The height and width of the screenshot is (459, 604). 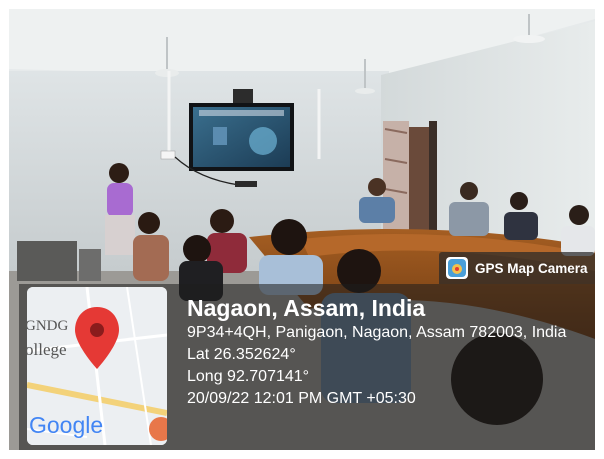 I want to click on map-thumbnail: GNDG ollege Google, so click(x=97, y=366).